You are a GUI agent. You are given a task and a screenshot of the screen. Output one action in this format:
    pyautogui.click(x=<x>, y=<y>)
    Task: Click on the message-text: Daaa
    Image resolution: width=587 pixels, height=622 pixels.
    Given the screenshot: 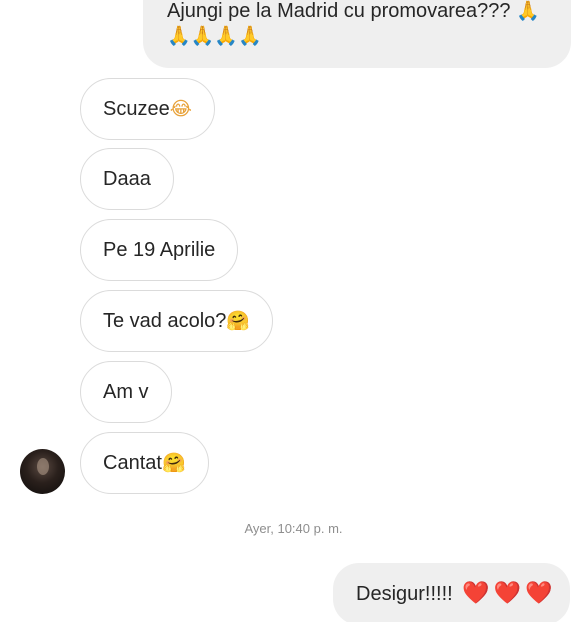 What is the action you would take?
    pyautogui.click(x=127, y=179)
    